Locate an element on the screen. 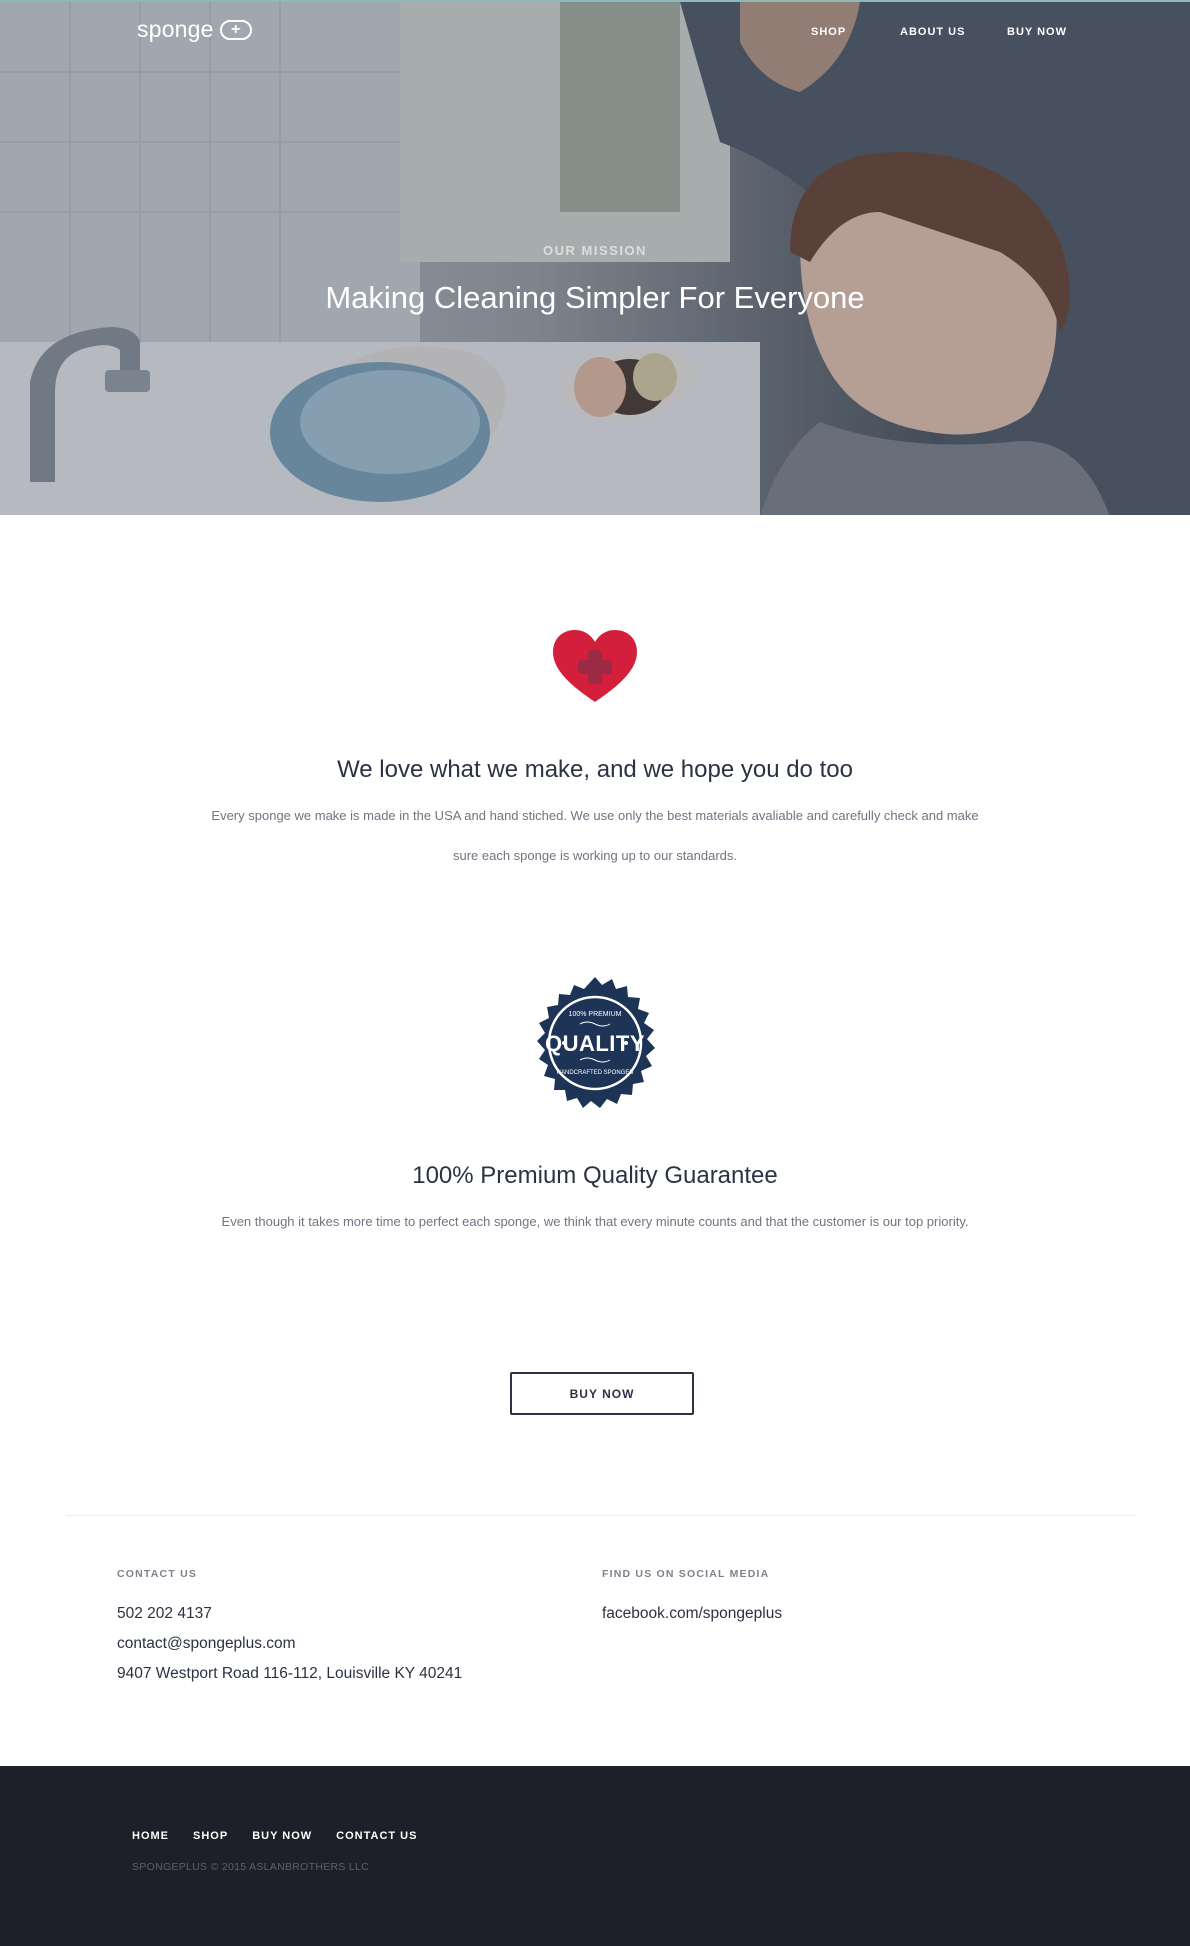 This screenshot has height=1946, width=1190. hero-title: Making Cleaning Simpler For Everyone is located at coordinates (595, 297).